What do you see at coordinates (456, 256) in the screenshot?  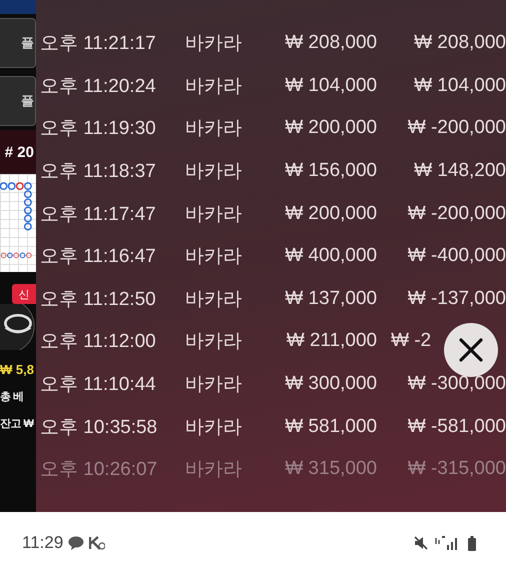 I see `result-amount: ₩ -400,000` at bounding box center [456, 256].